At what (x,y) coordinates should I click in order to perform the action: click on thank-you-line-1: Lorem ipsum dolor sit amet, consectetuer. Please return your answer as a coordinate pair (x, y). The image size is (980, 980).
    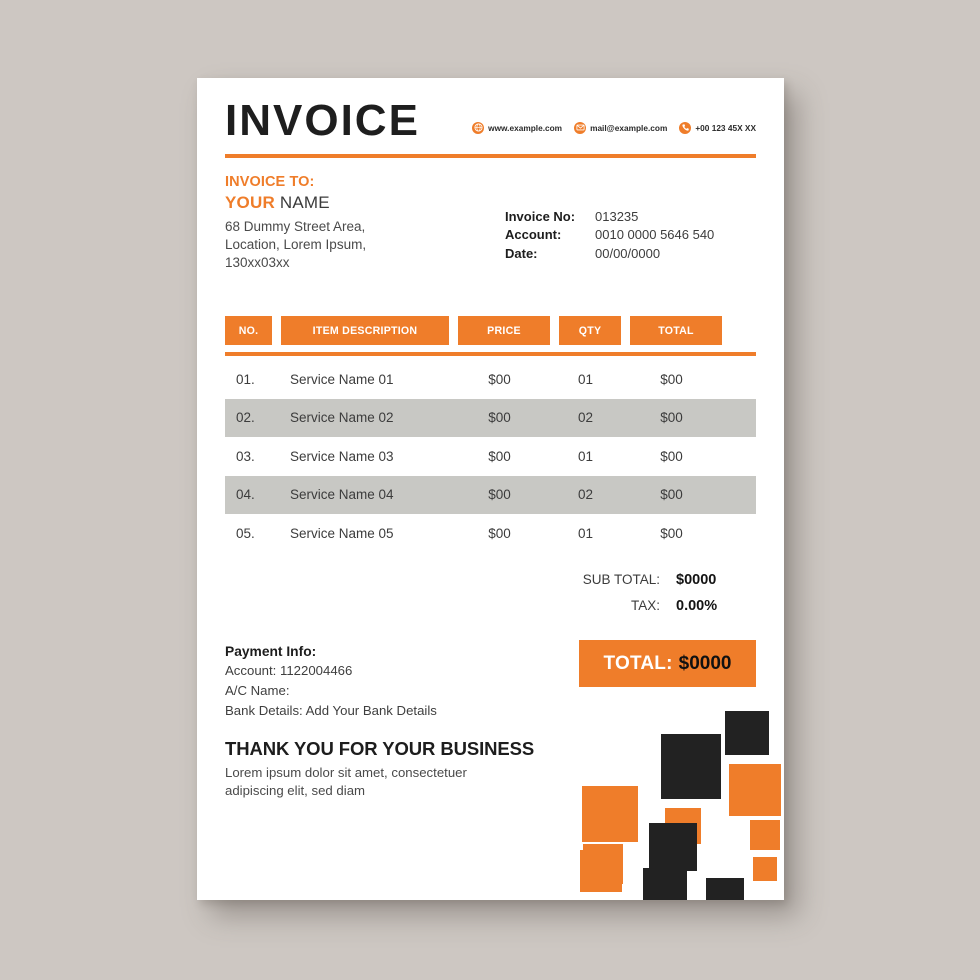
    Looking at the image, I should click on (346, 772).